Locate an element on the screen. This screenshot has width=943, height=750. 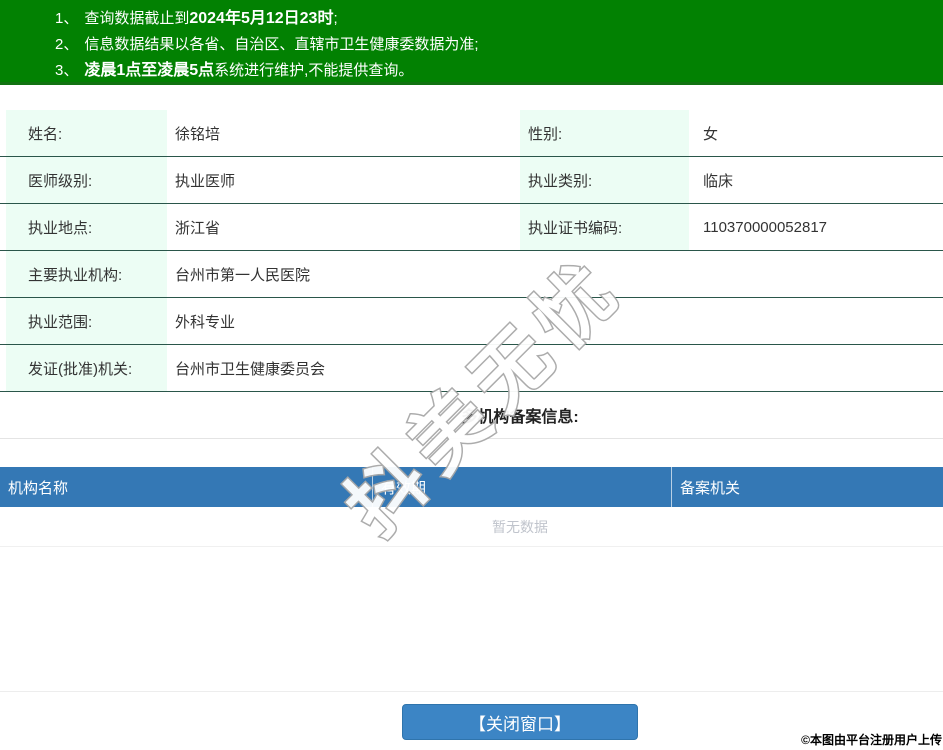
practice-location-value: 浙江省 is located at coordinates (198, 228).